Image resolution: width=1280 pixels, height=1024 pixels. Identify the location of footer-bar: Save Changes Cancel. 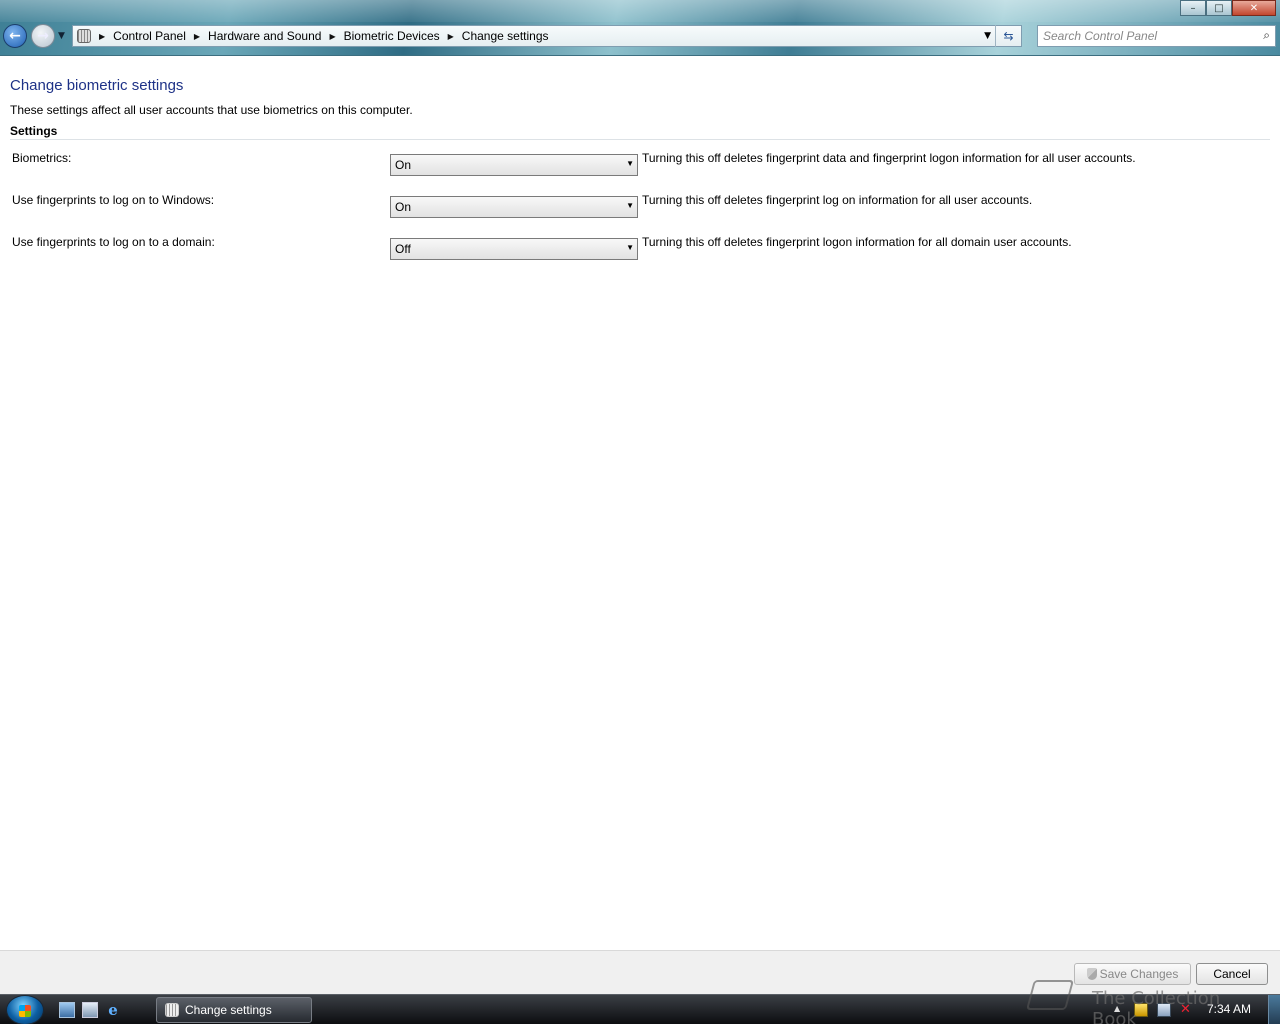
(640, 972).